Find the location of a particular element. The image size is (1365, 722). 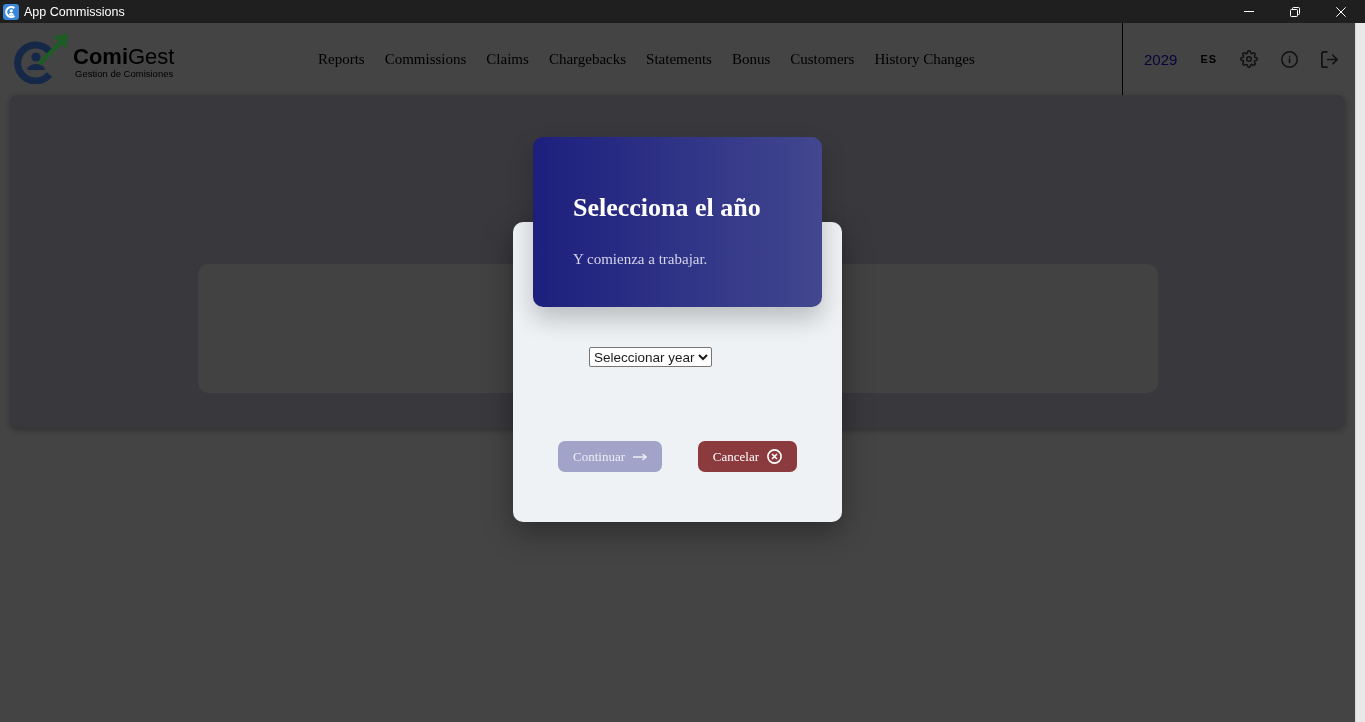

logout-icon is located at coordinates (1330, 59).